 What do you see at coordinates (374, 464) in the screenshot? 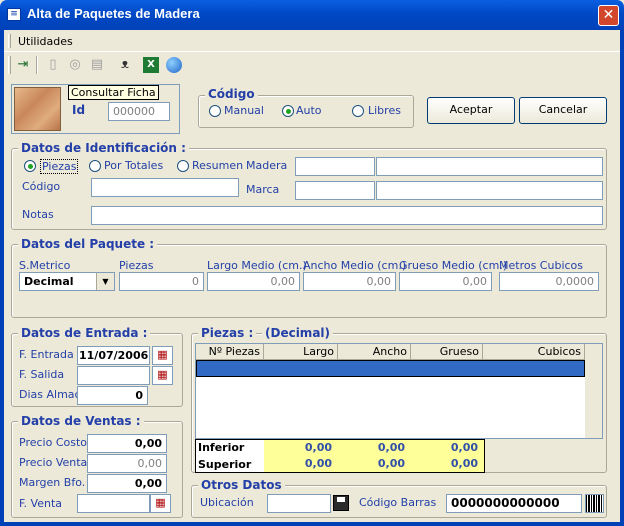
I see `superior-ancho: 0,00` at bounding box center [374, 464].